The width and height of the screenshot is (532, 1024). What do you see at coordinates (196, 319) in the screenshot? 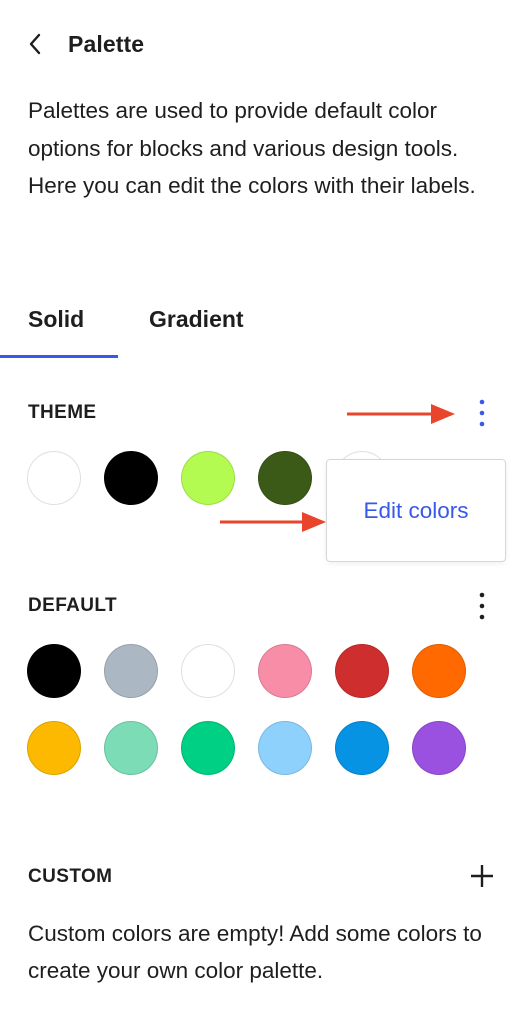
I see `tab-gradient: Gradient` at bounding box center [196, 319].